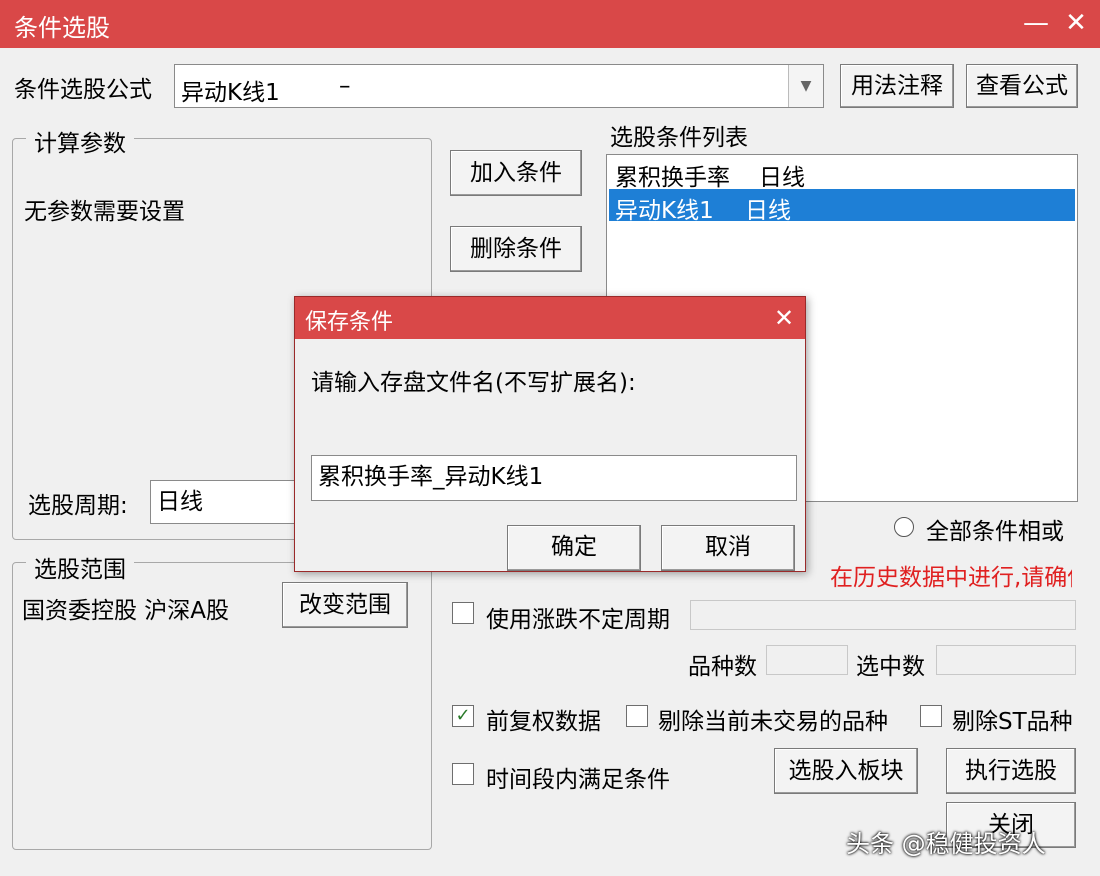 Image resolution: width=1100 pixels, height=876 pixels. I want to click on minimize-button: —, so click(1036, 23).